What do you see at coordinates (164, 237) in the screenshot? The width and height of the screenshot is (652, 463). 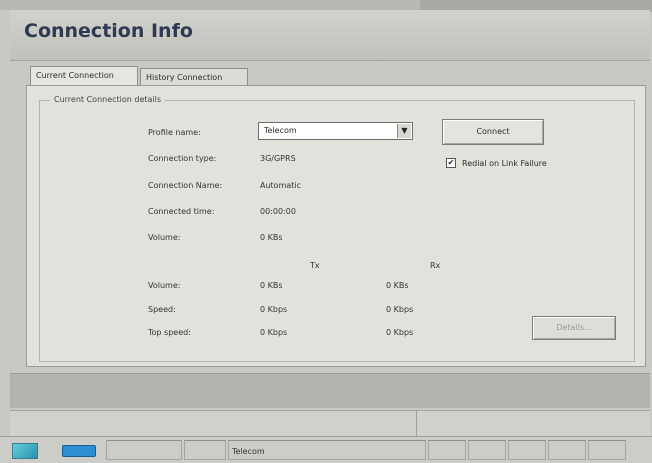 I see `volume-total-label: Volume:` at bounding box center [164, 237].